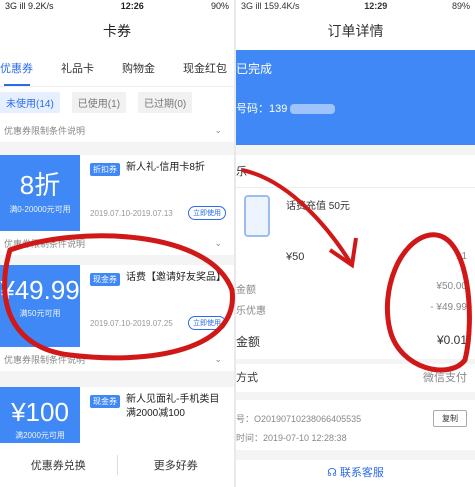 The height and width of the screenshot is (487, 475). I want to click on price-summary: 金额 ¥50.00 乐优惠 - ¥49.99 金额 ¥0.01, so click(355, 316).